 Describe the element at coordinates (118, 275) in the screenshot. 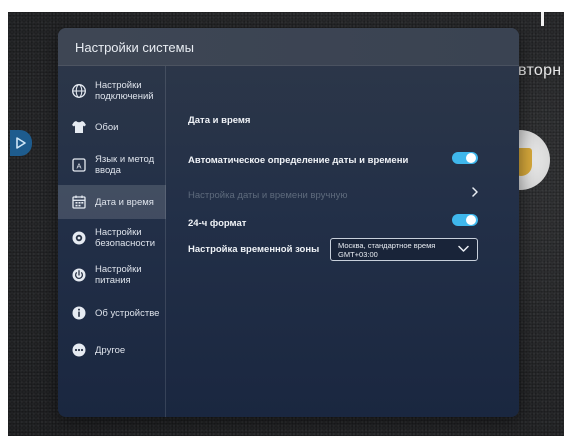

I see `sidebar-item-label: Настройки питания` at that location.